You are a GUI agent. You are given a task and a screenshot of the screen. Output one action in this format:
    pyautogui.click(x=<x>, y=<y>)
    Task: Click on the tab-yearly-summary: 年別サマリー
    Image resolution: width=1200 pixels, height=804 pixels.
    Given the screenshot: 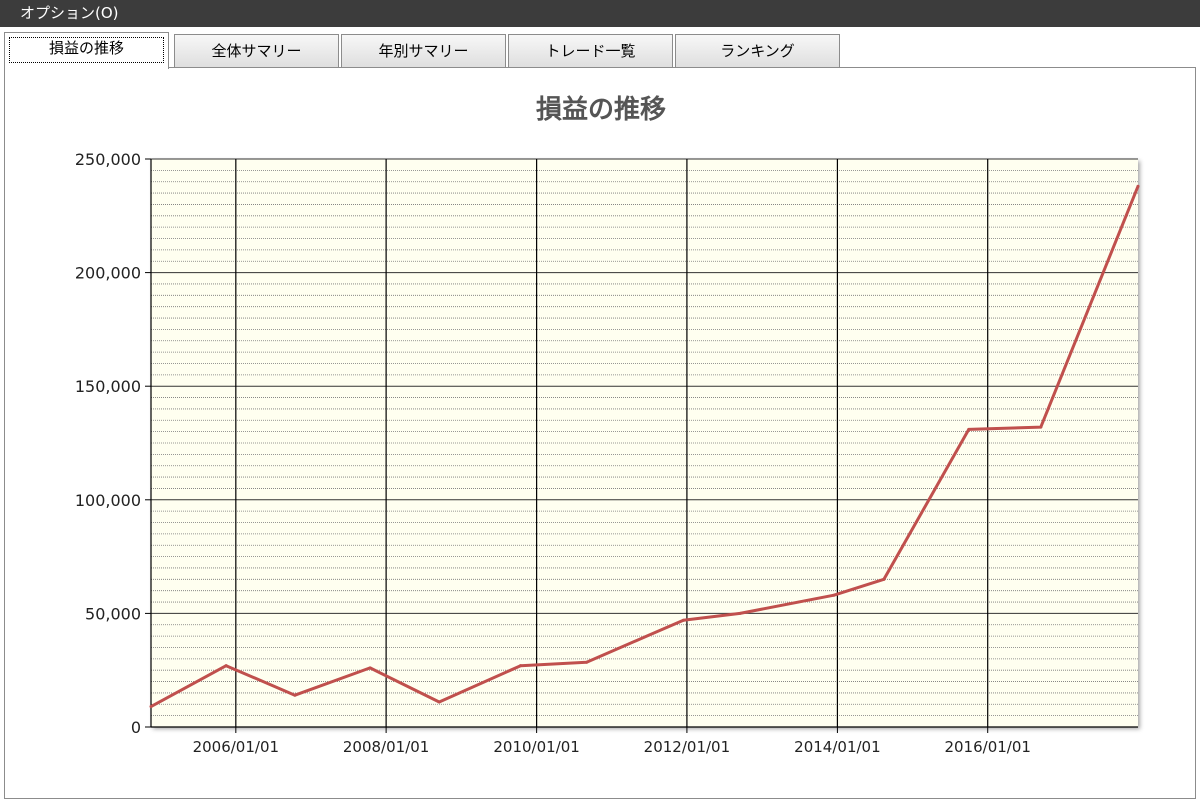 What is the action you would take?
    pyautogui.click(x=423, y=51)
    